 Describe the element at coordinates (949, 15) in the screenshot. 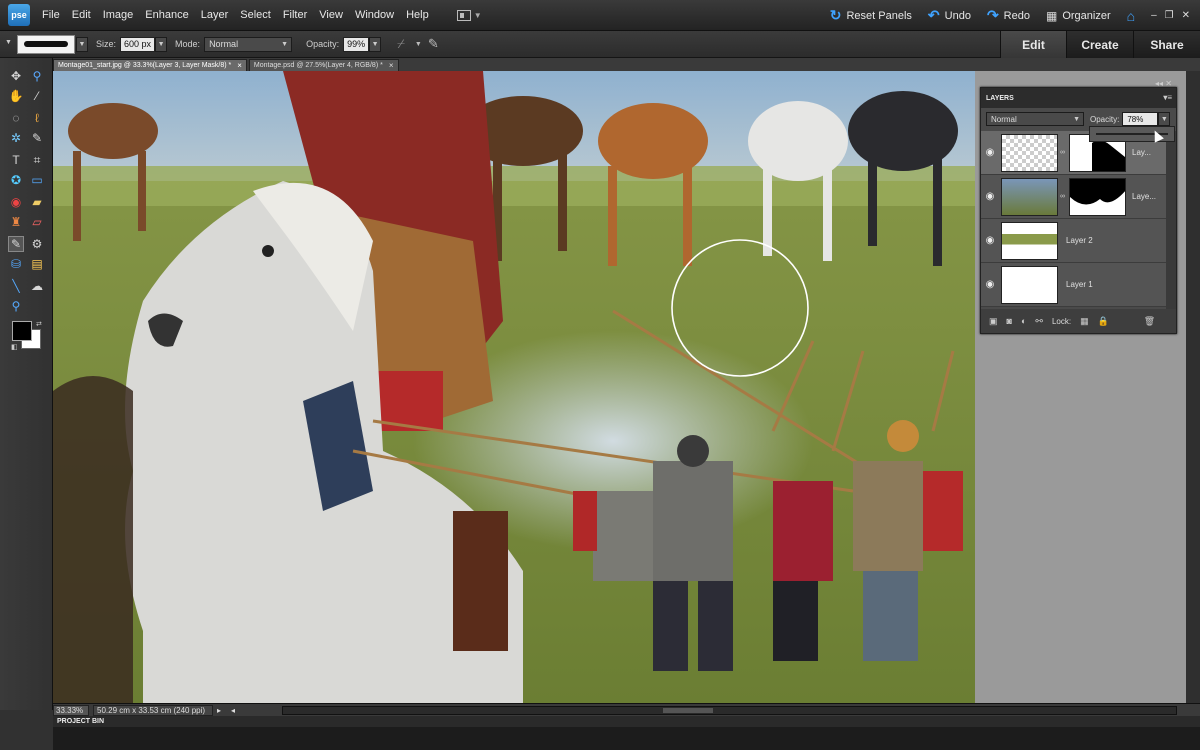

I see `undo-button: ↶ Undo` at that location.